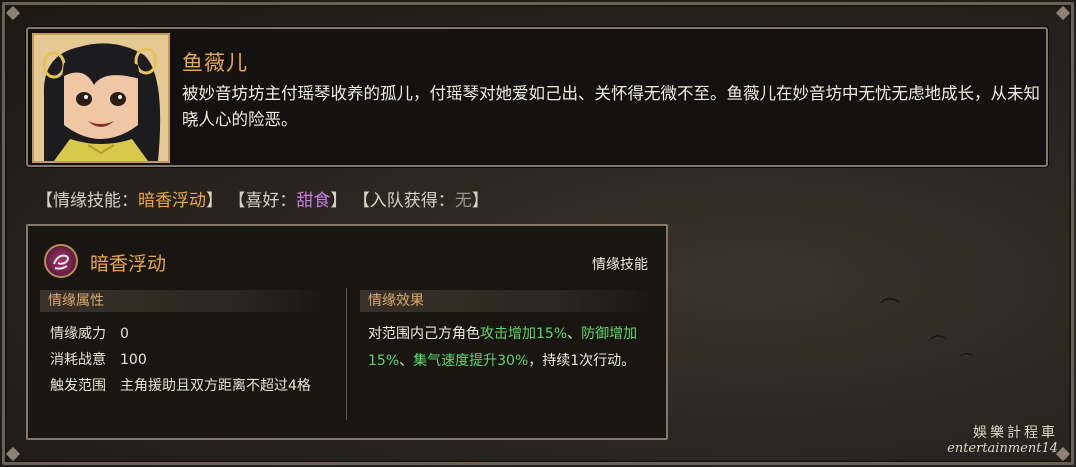  I want to click on character-portrait, so click(101, 98).